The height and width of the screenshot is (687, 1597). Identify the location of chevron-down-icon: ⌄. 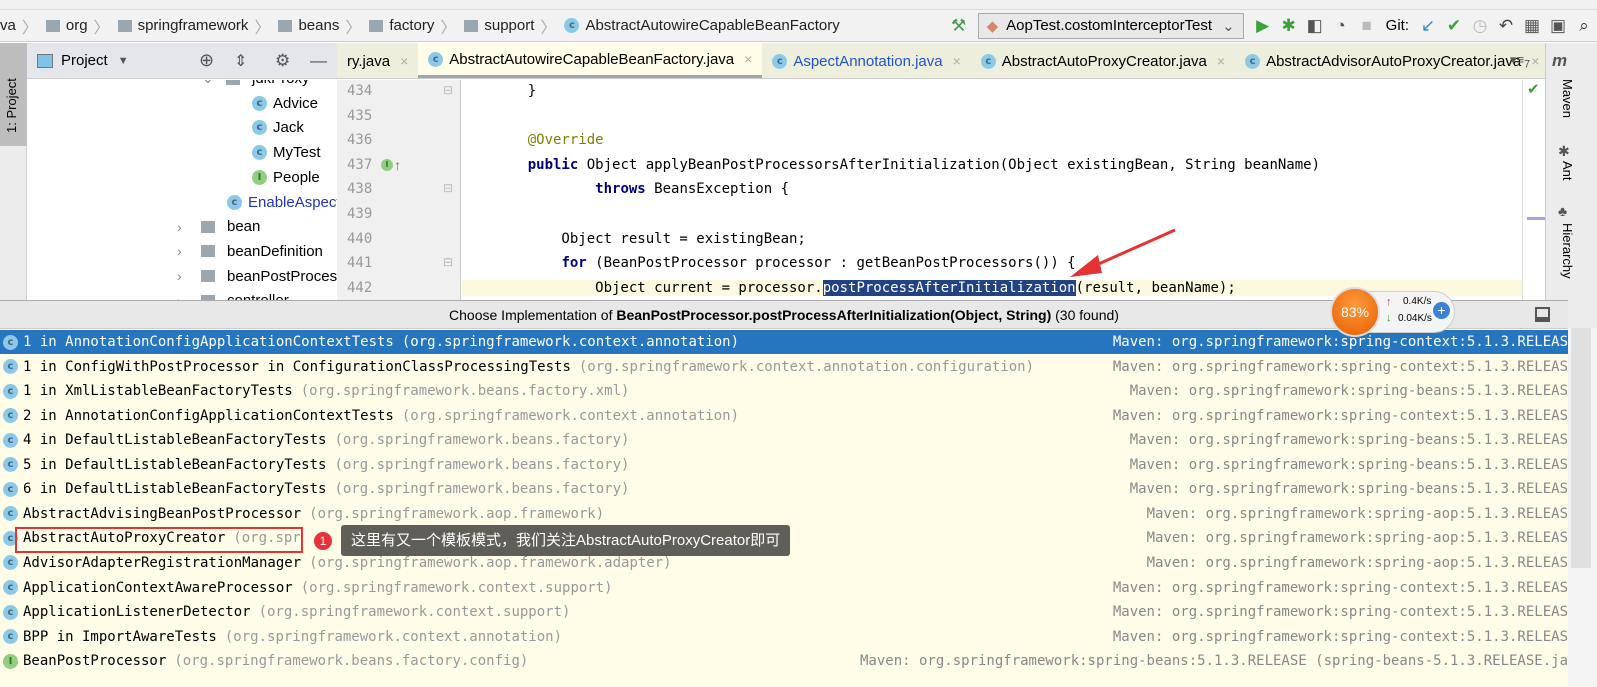
(209, 83).